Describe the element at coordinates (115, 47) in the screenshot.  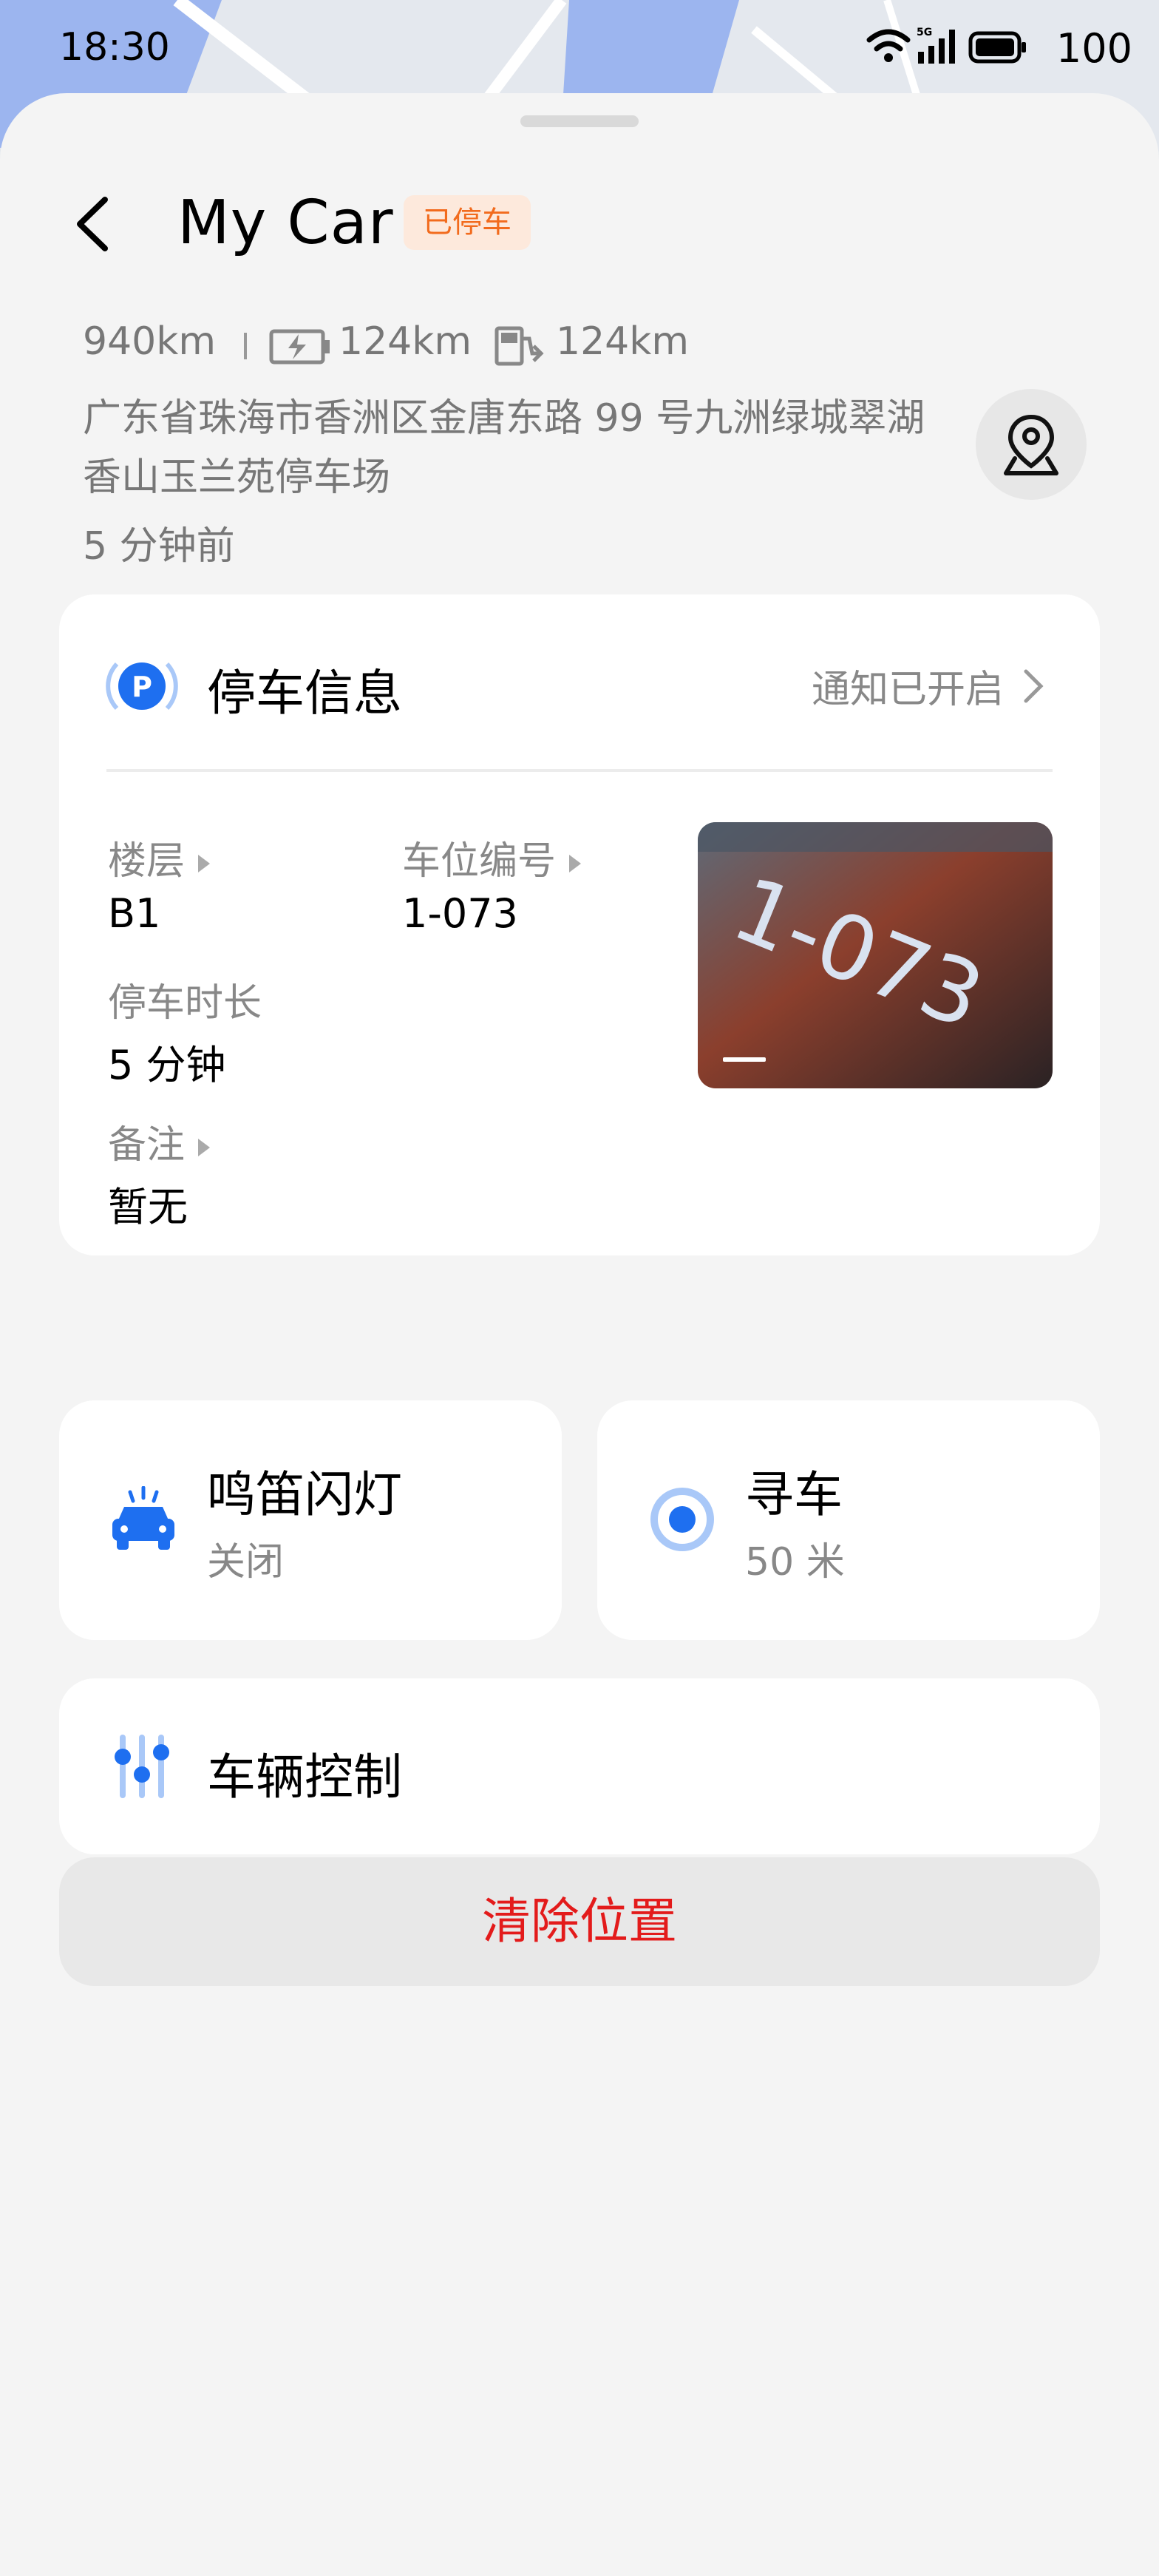
I see `status-time: 18:30` at that location.